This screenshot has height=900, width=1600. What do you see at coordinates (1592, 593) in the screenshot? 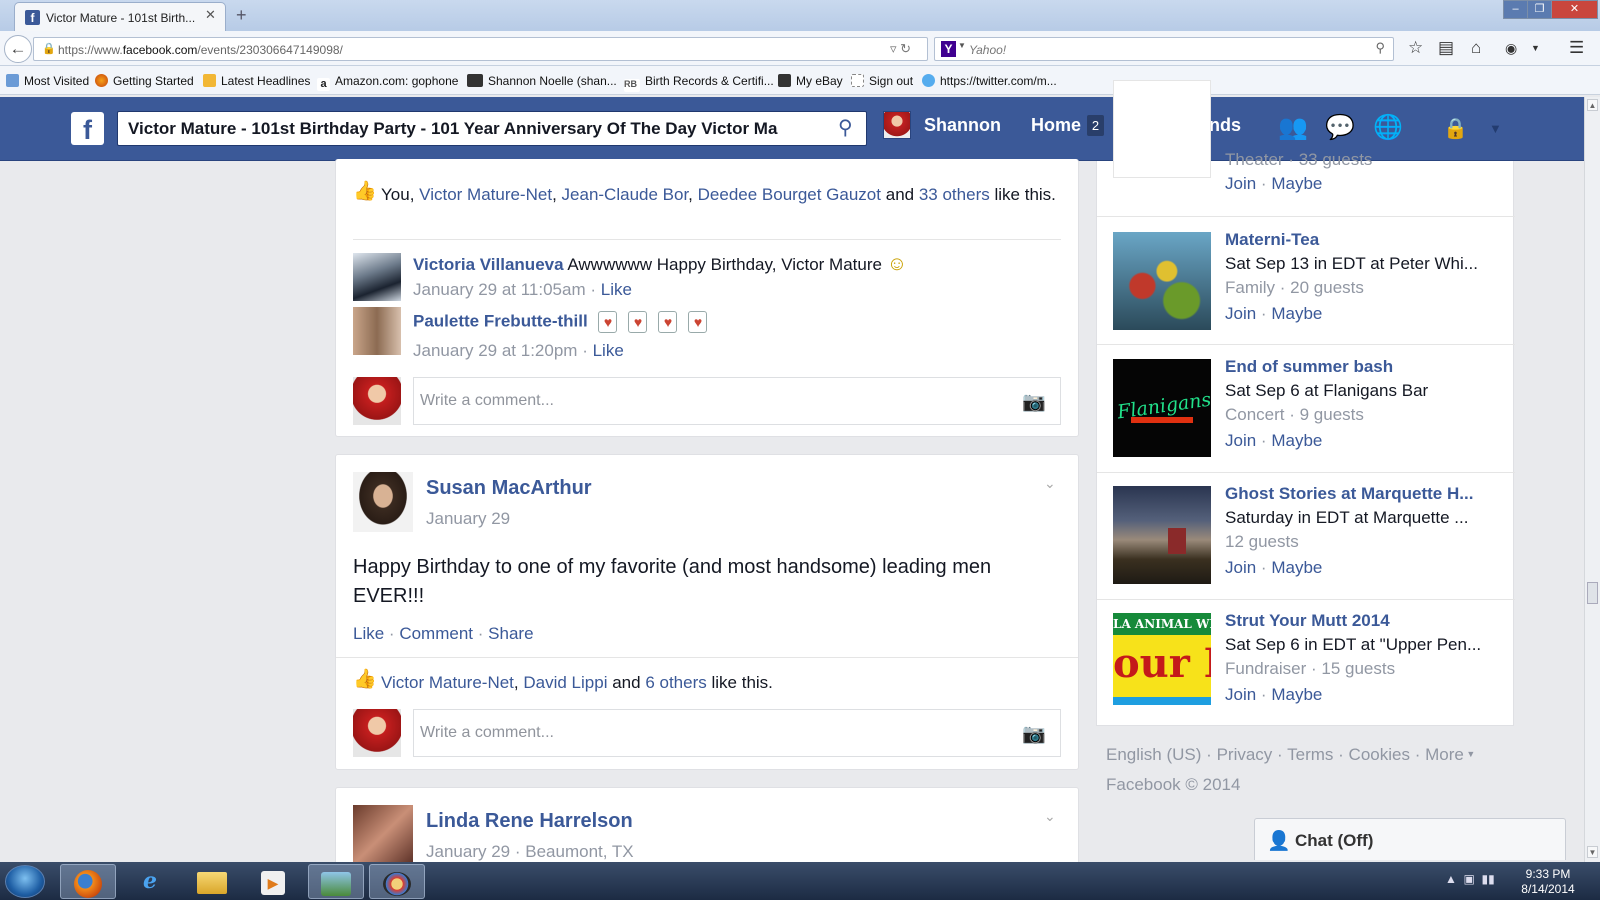
I see `scrollbar-thumb` at bounding box center [1592, 593].